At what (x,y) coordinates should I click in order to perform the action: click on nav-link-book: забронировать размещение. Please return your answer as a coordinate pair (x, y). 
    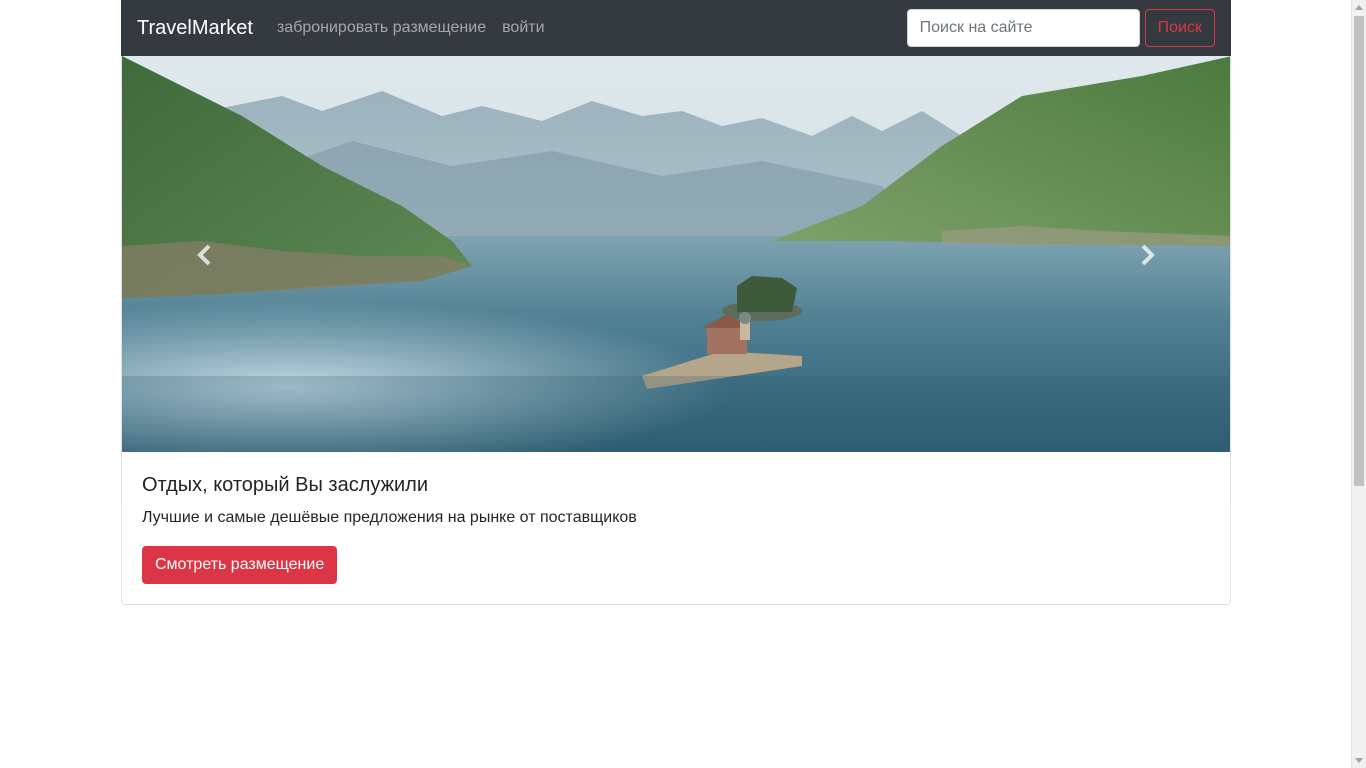
    Looking at the image, I should click on (381, 28).